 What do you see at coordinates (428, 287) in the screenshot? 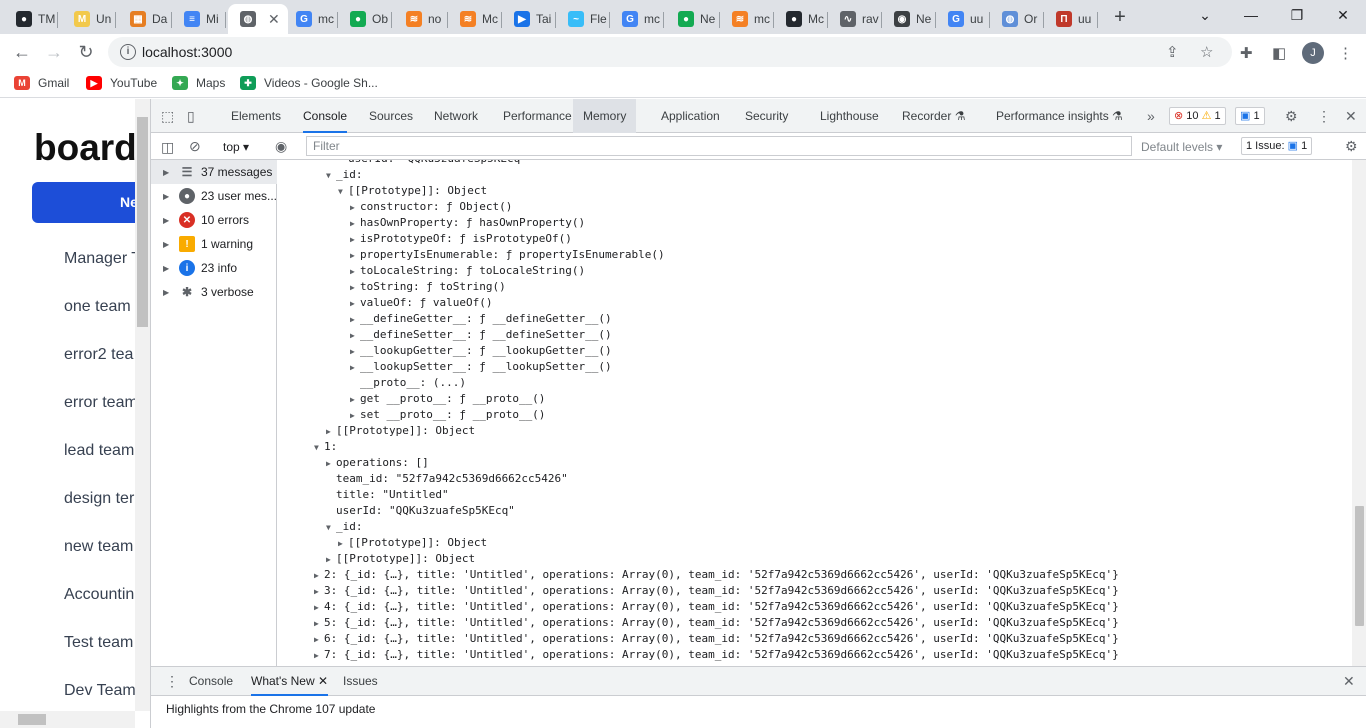
I see `console-line: ▶ toString: ƒ toString()` at bounding box center [428, 287].